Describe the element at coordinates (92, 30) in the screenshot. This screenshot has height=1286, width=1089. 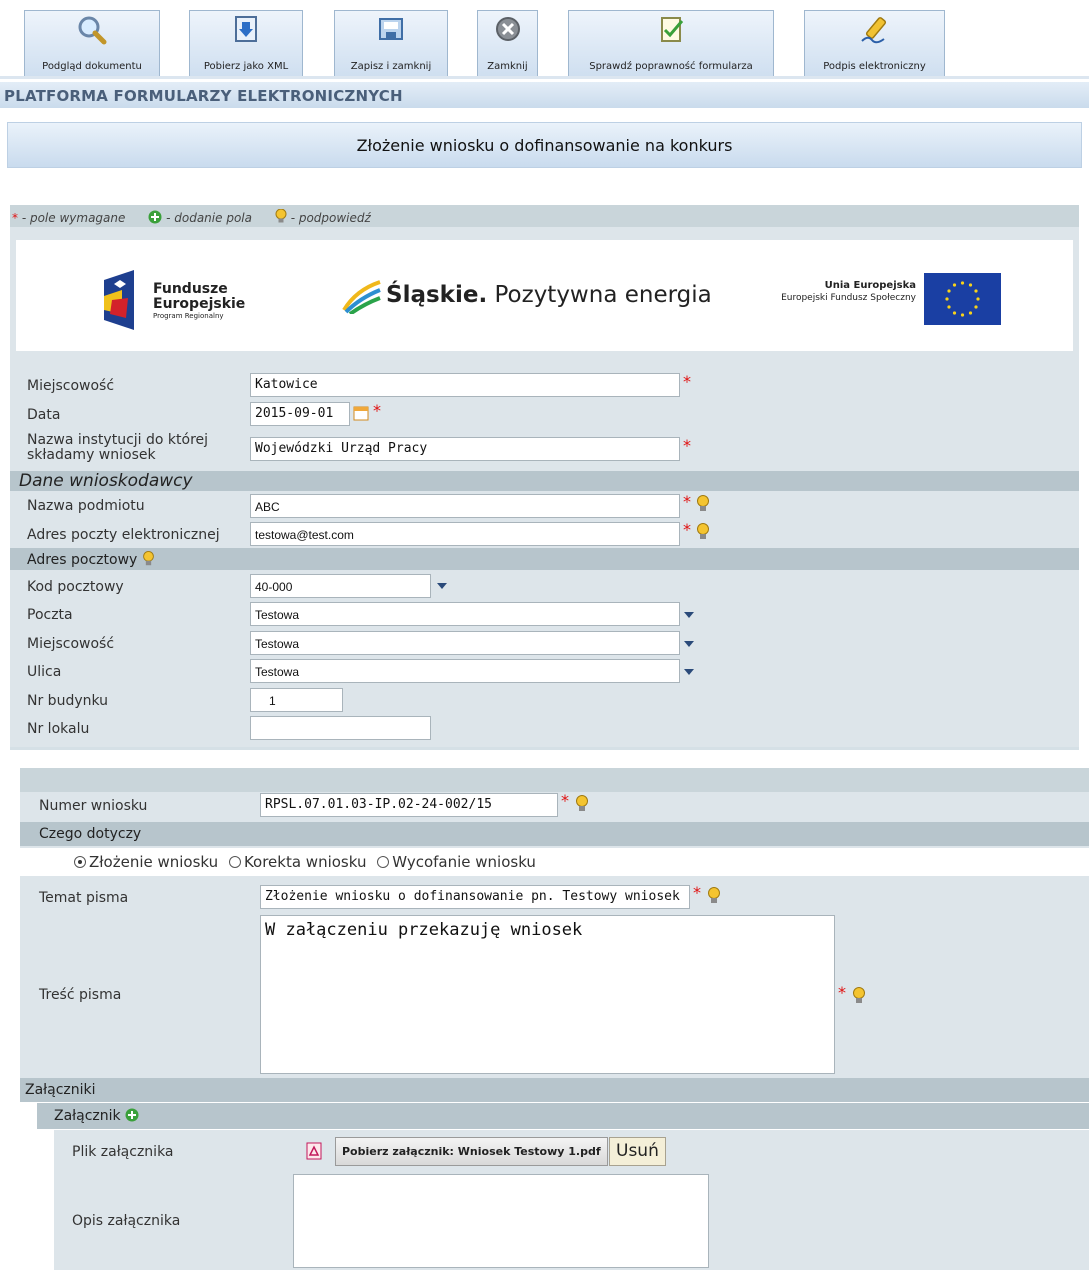
I see `magnifier-icon` at that location.